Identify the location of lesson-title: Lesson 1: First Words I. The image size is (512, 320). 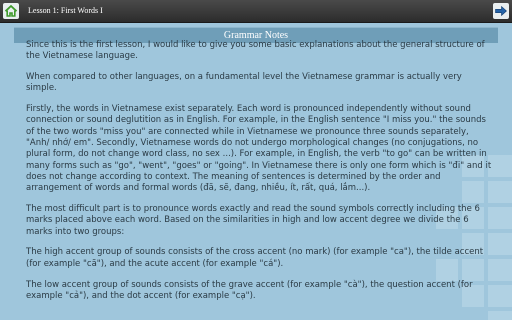
(65, 10).